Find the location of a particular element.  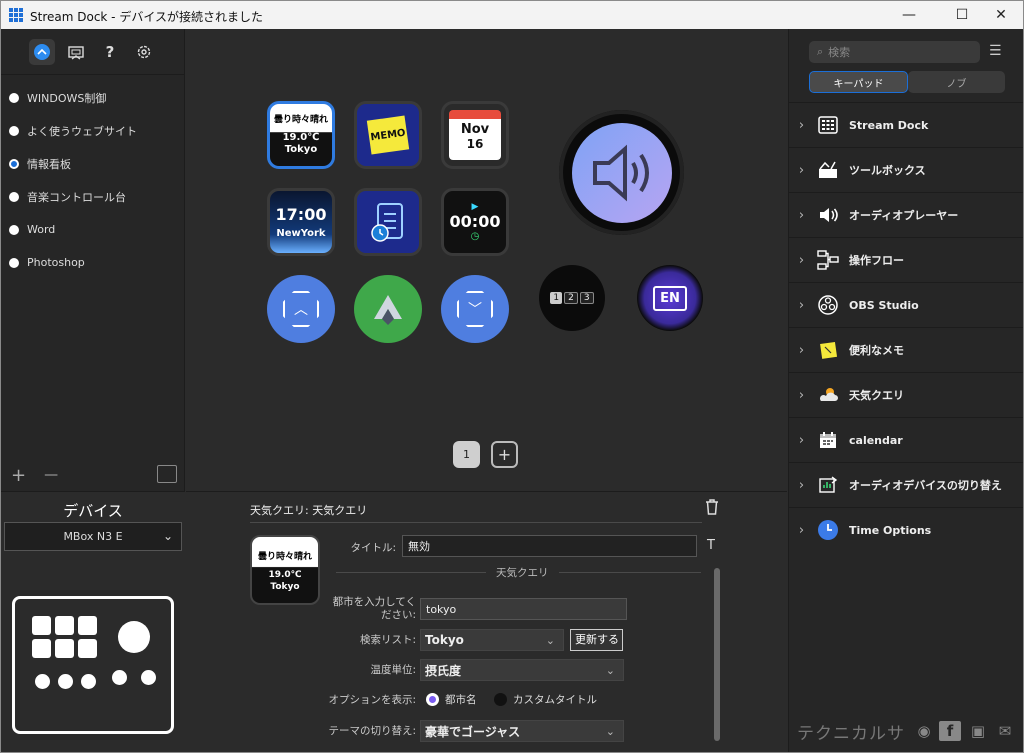

display-option-custom: カスタムタイトル is located at coordinates (545, 699).